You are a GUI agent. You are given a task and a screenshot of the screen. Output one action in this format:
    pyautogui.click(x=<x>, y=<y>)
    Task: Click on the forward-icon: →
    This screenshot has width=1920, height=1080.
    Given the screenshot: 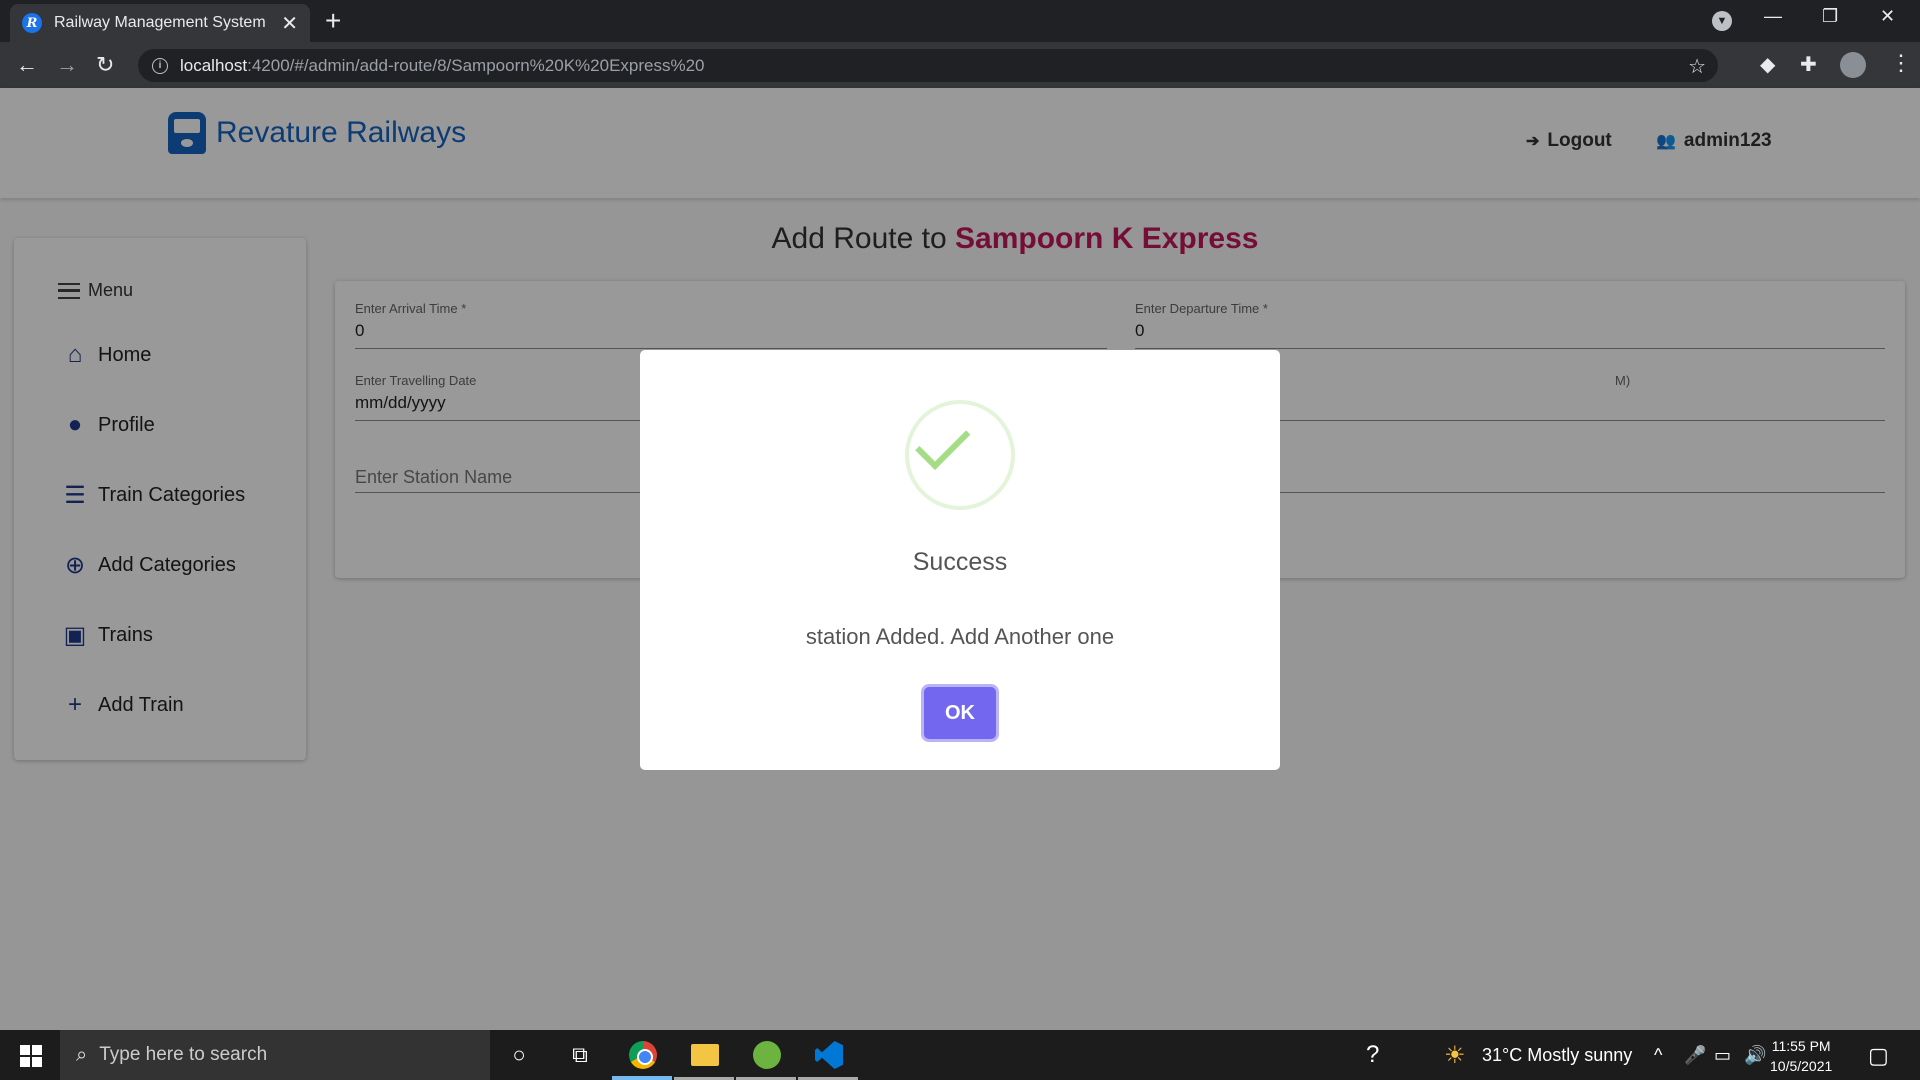 What is the action you would take?
    pyautogui.click(x=67, y=65)
    